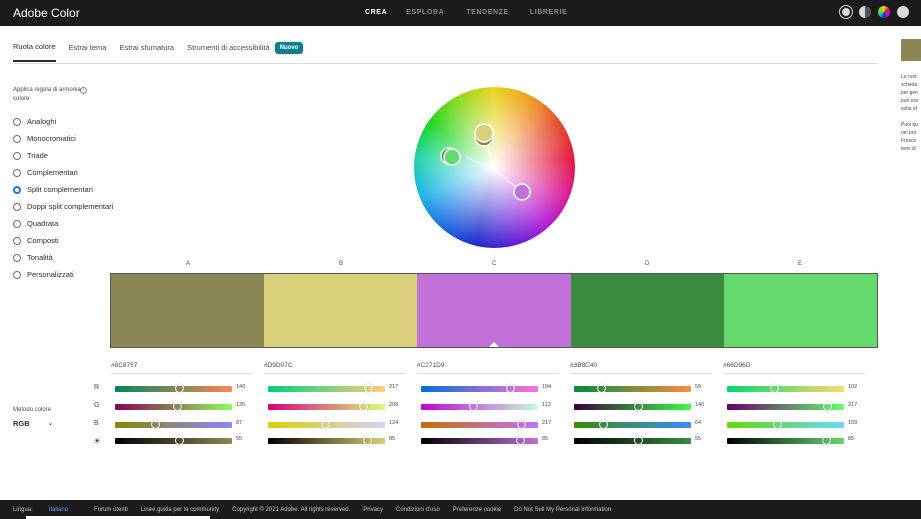 This screenshot has height=519, width=921. I want to click on tab-ruota-colore: Ruota colore, so click(34, 52).